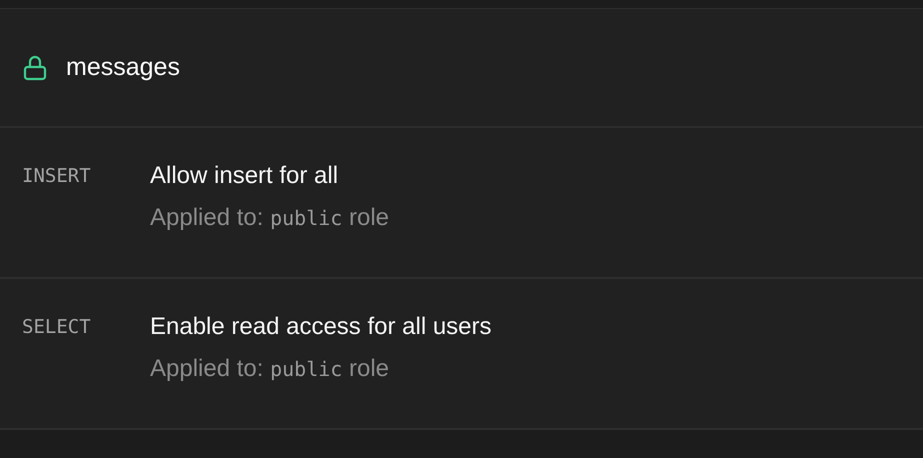  I want to click on policy-command: INSERT, so click(56, 176).